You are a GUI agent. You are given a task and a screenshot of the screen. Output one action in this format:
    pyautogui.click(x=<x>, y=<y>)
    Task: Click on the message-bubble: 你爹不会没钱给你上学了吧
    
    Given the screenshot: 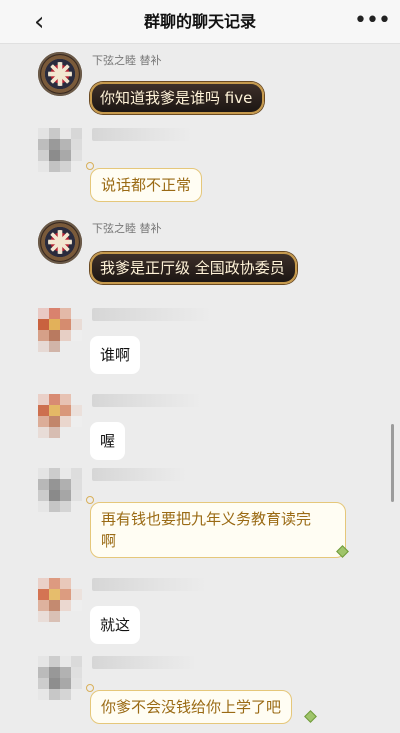 What is the action you would take?
    pyautogui.click(x=191, y=707)
    